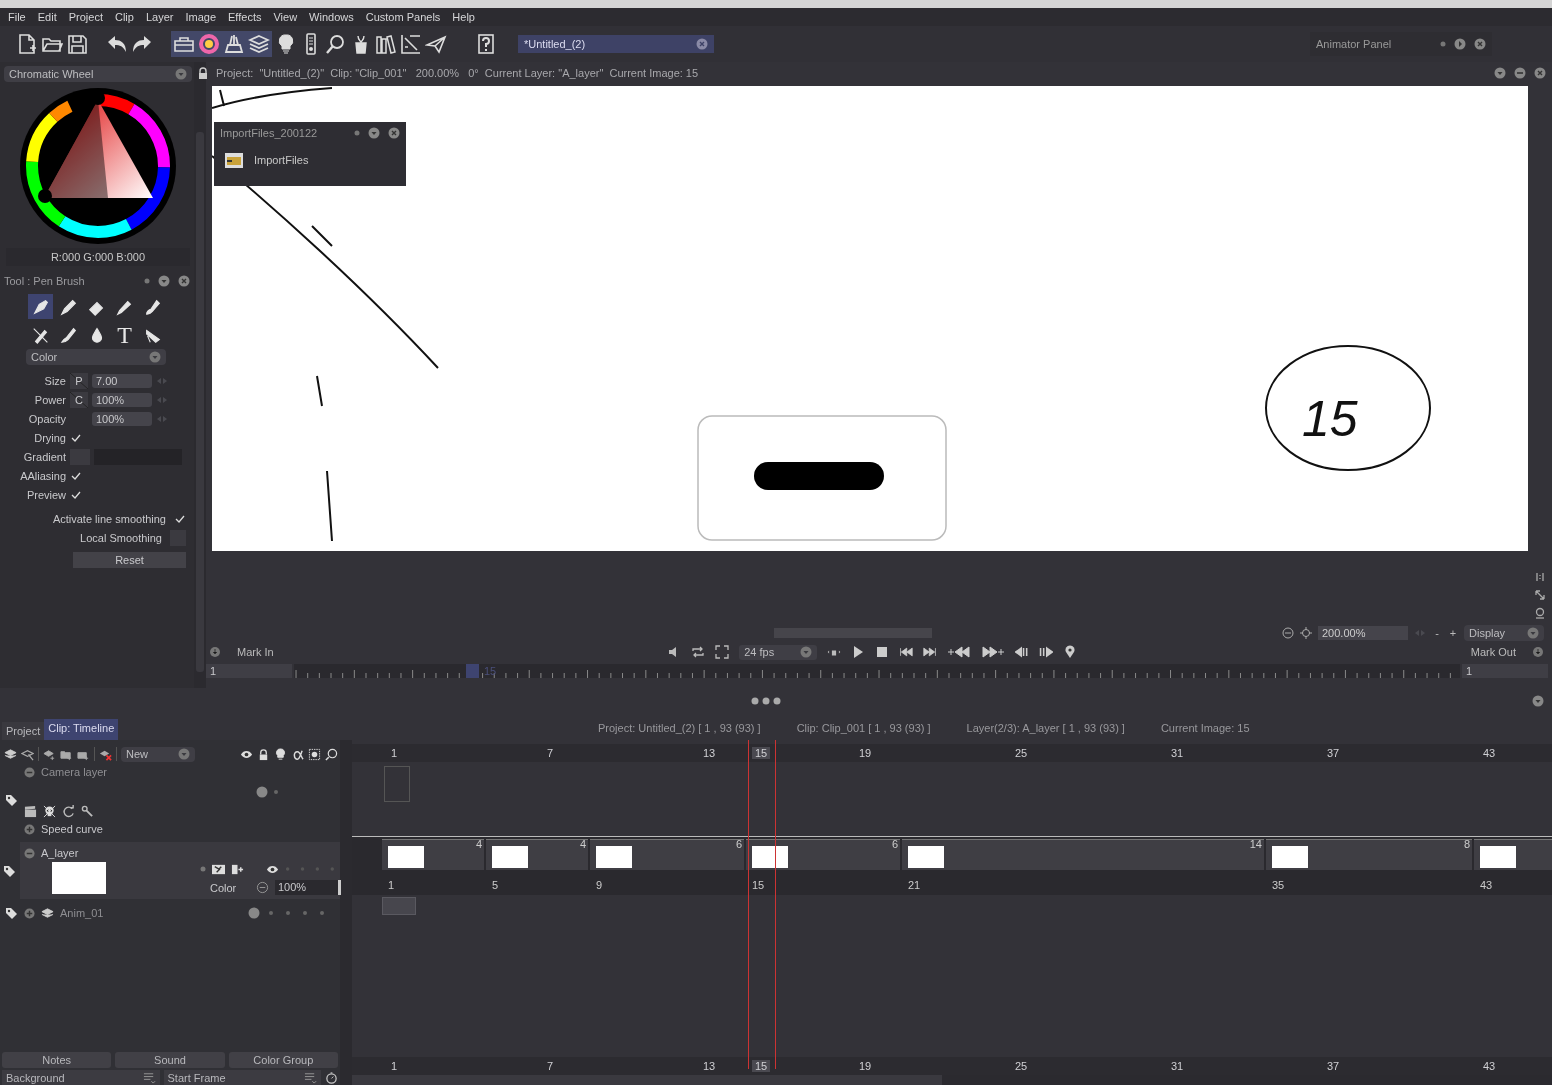 The width and height of the screenshot is (1552, 1085). What do you see at coordinates (310, 160) in the screenshot?
I see `import-files-item: ImportFiles` at bounding box center [310, 160].